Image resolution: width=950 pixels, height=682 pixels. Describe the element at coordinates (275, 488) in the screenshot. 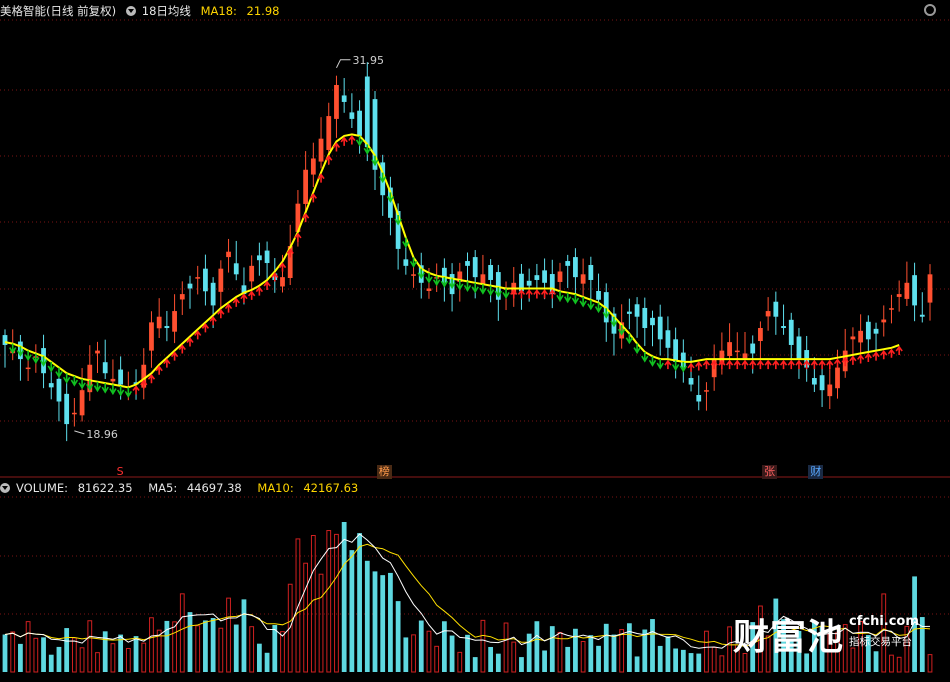

I see `ma10-label: MA10:` at that location.